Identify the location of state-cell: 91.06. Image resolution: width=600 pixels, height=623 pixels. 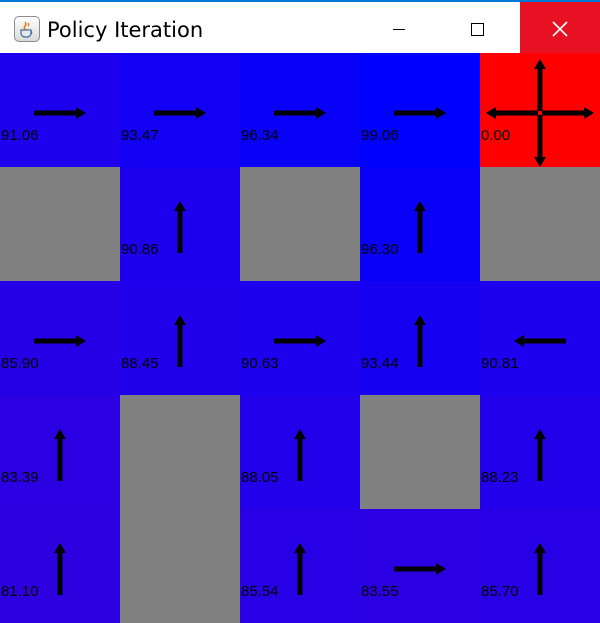
(60, 110).